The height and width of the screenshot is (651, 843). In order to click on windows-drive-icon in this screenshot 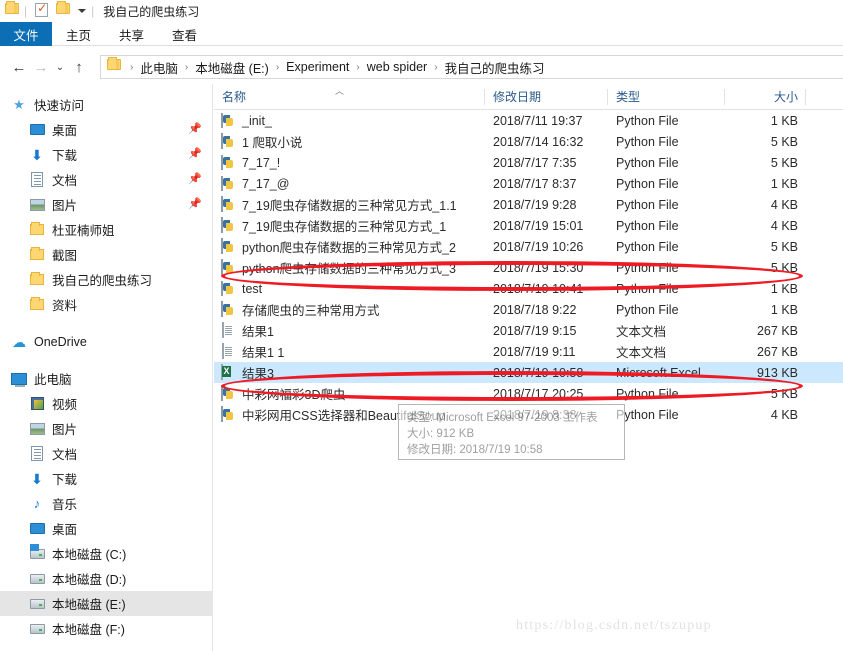, I will do `click(37, 553)`.